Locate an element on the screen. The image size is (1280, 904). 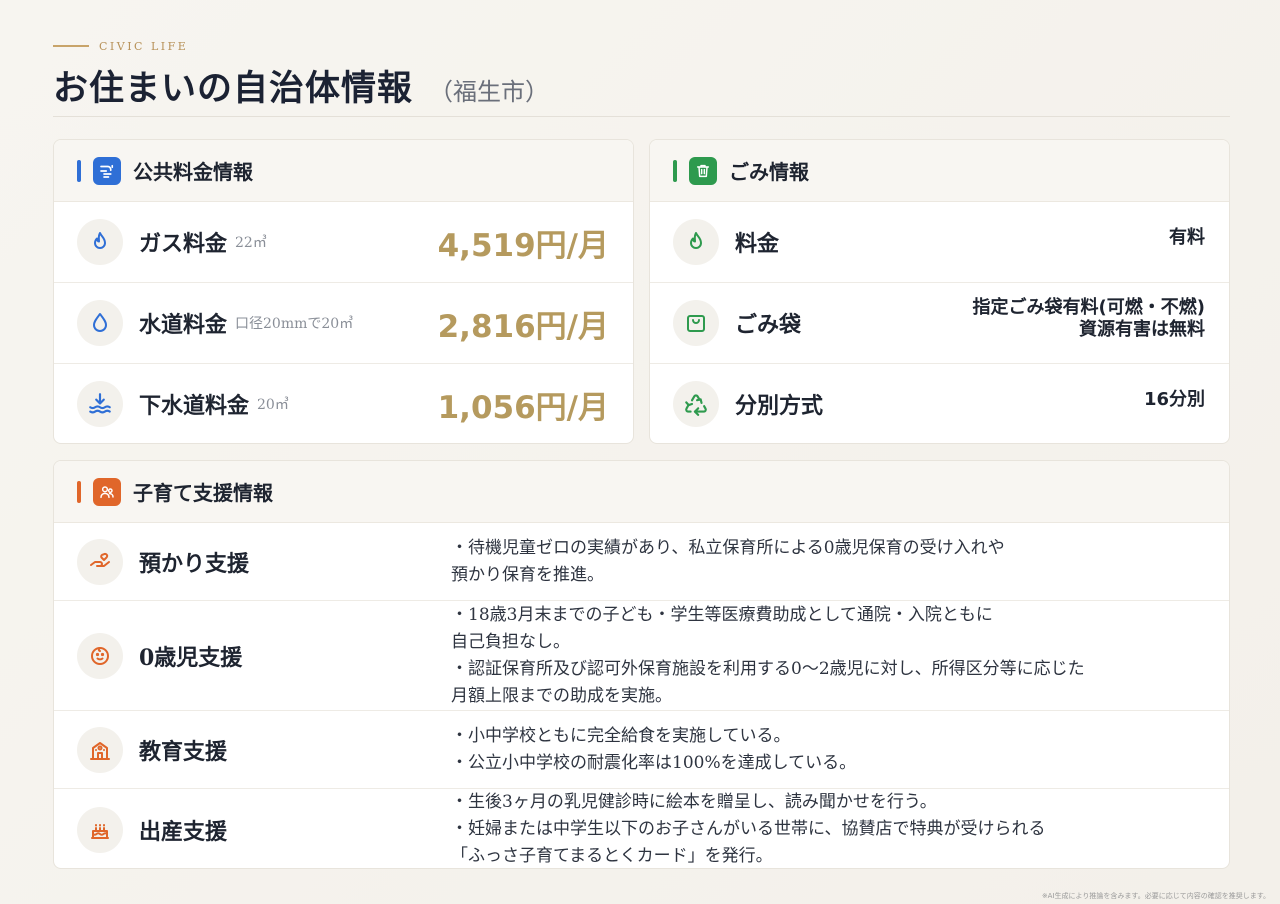
recycle-icon is located at coordinates (696, 404).